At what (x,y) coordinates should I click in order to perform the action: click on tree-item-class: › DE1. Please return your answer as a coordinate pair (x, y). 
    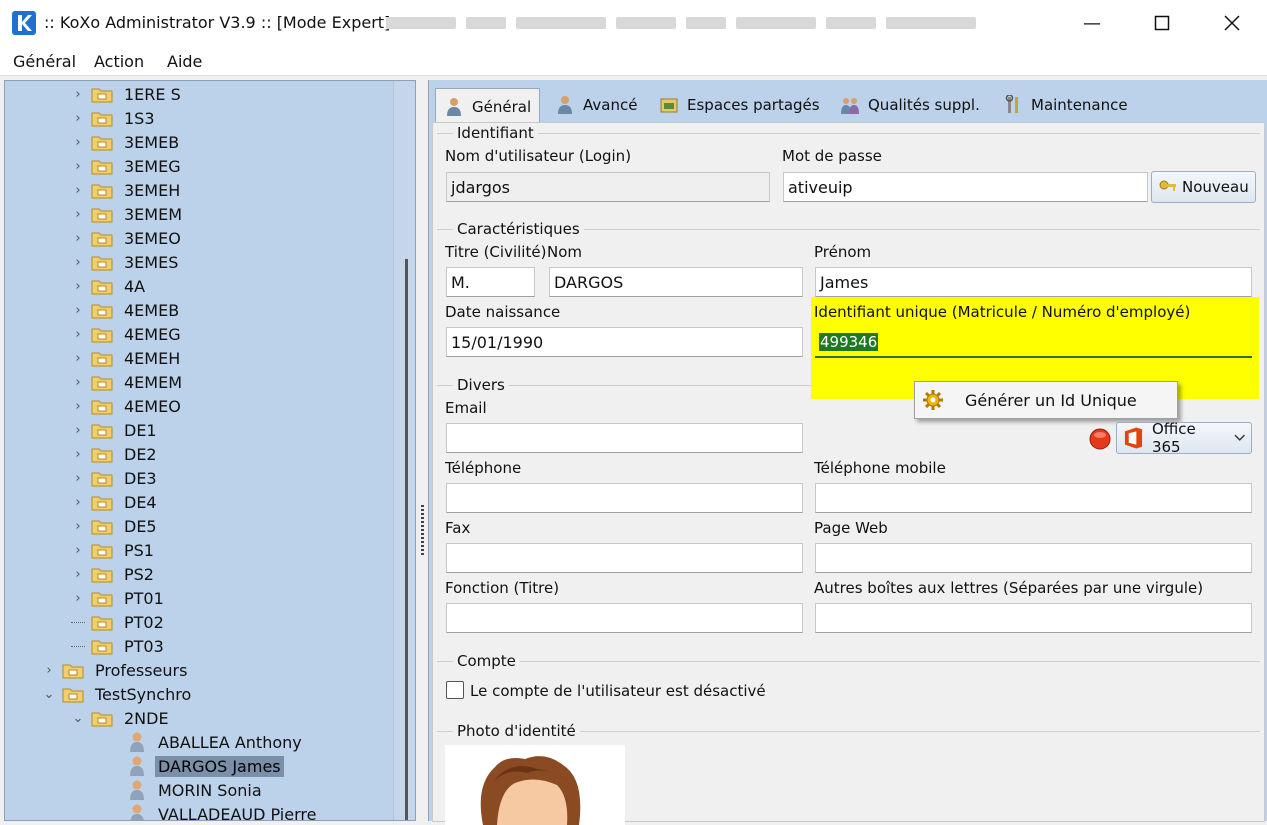
    Looking at the image, I should click on (115, 430).